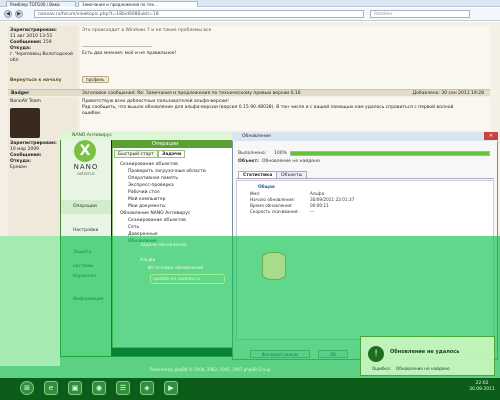 This screenshot has height=400, width=500. I want to click on nano-logo-icon: X, so click(85, 151).